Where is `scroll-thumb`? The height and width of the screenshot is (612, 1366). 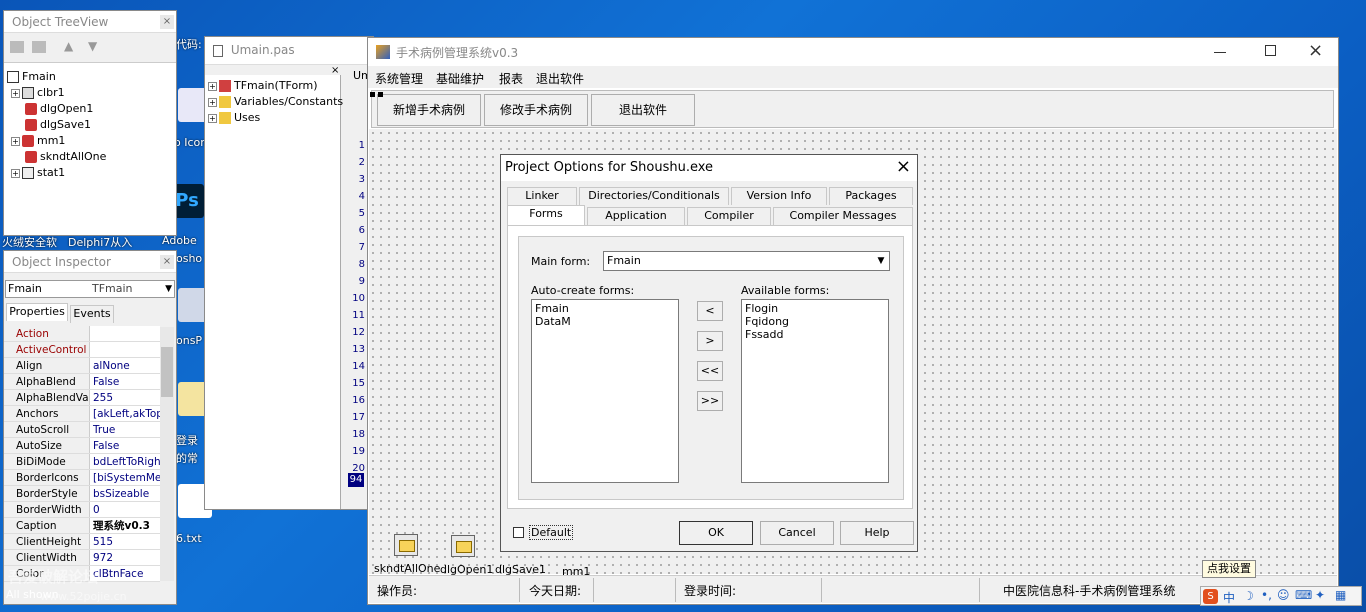 scroll-thumb is located at coordinates (167, 372).